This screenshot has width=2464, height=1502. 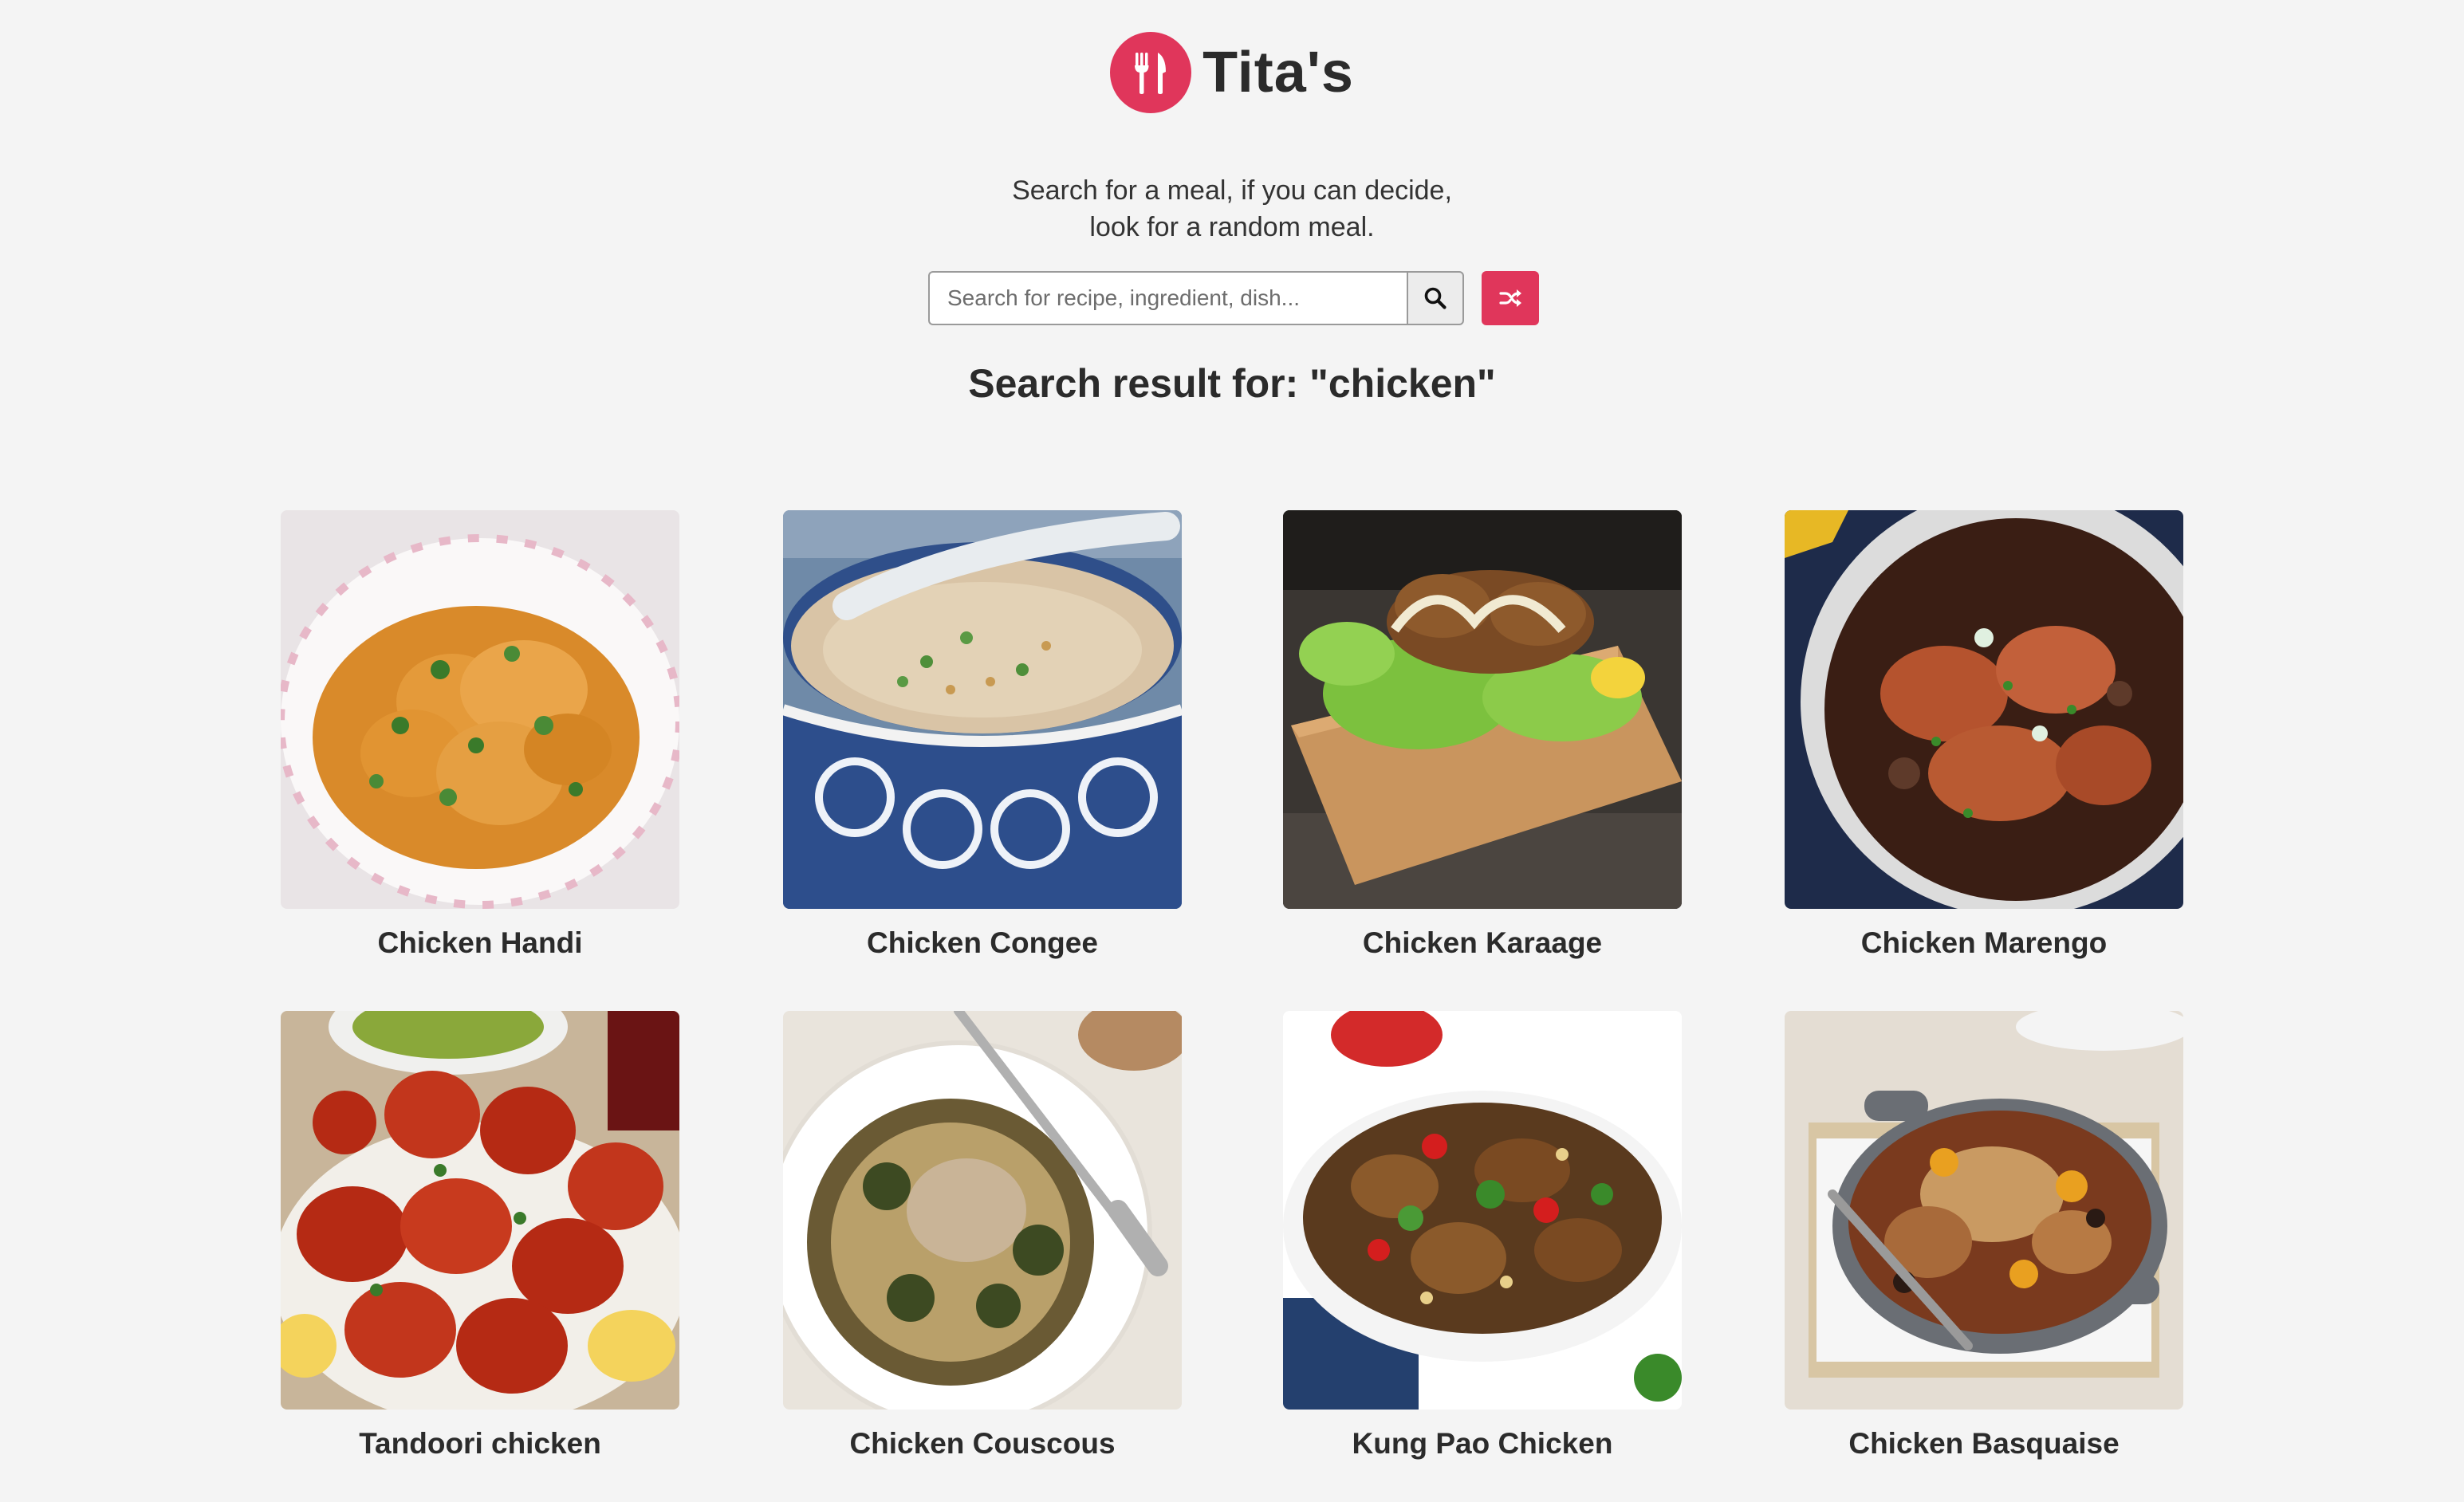 I want to click on random-meal-button, so click(x=1510, y=298).